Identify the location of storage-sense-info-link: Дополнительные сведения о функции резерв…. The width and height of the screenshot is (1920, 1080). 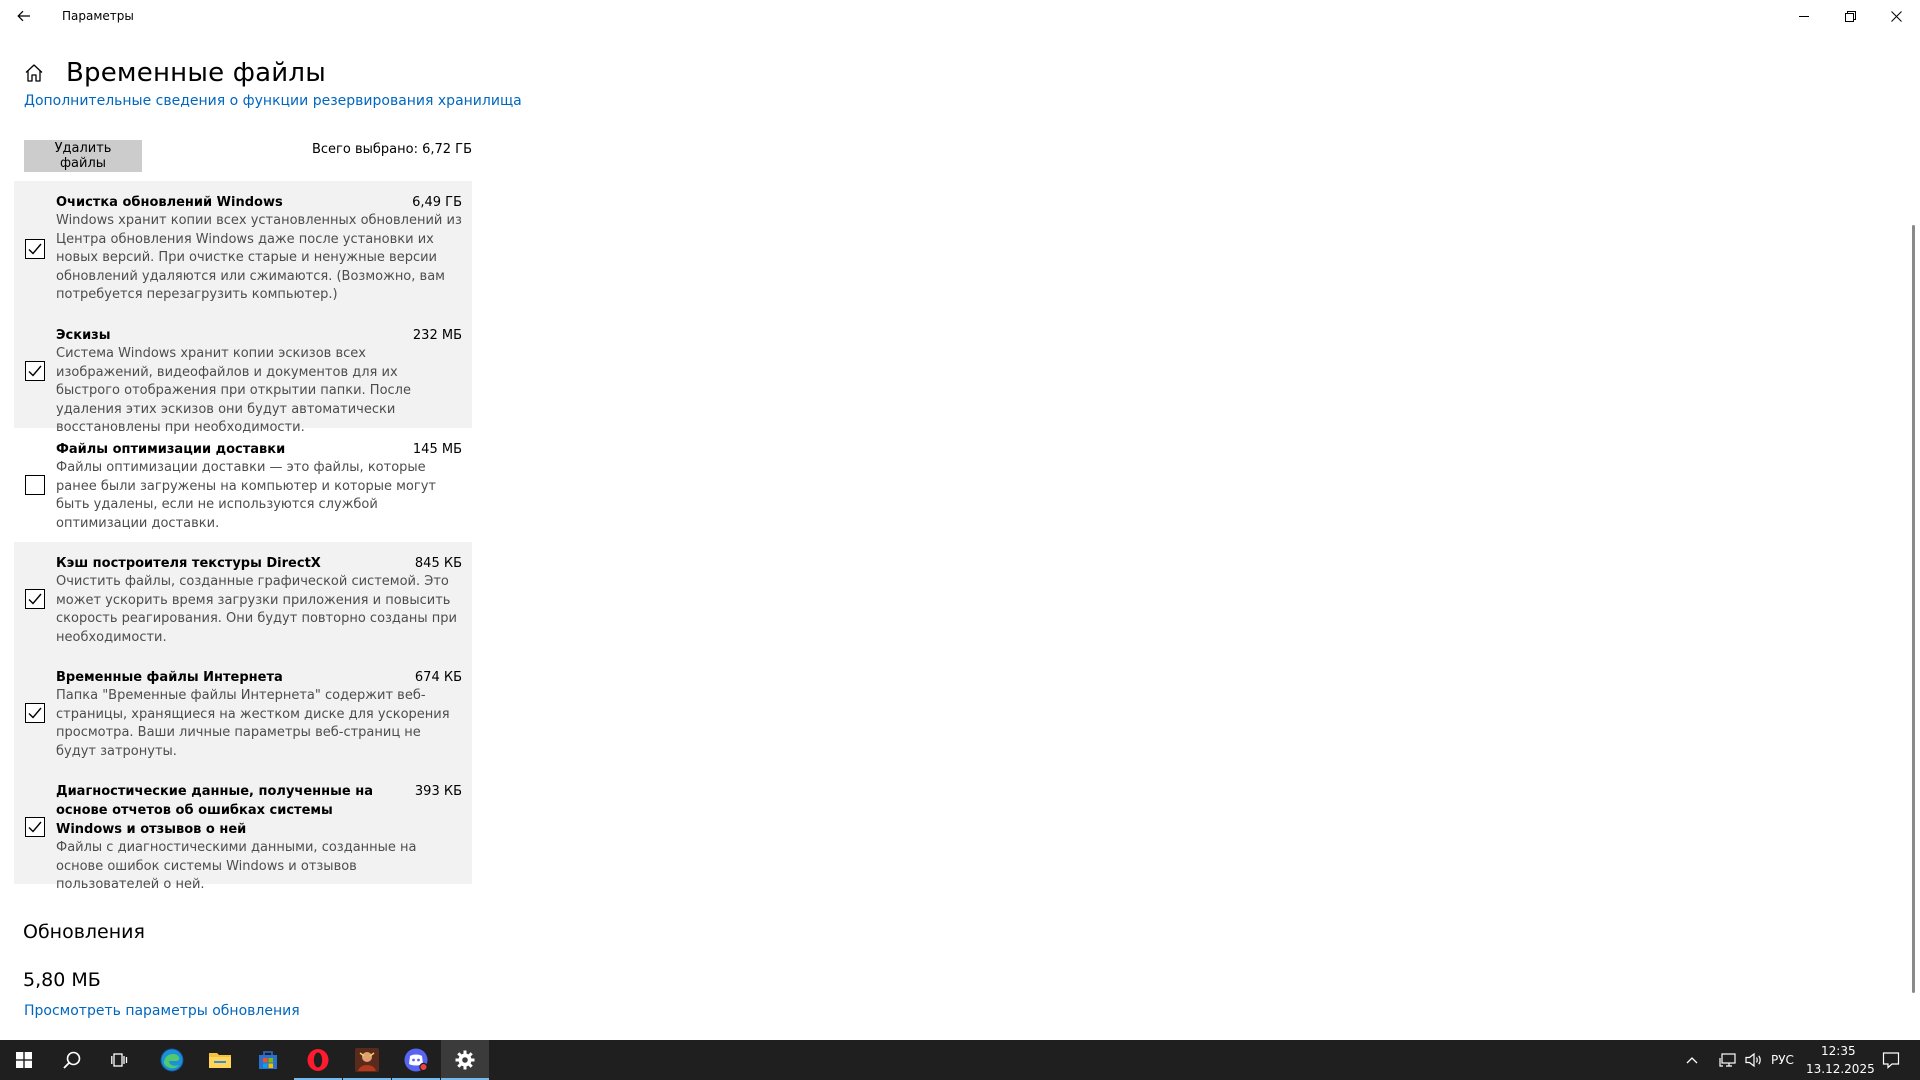
(273, 101).